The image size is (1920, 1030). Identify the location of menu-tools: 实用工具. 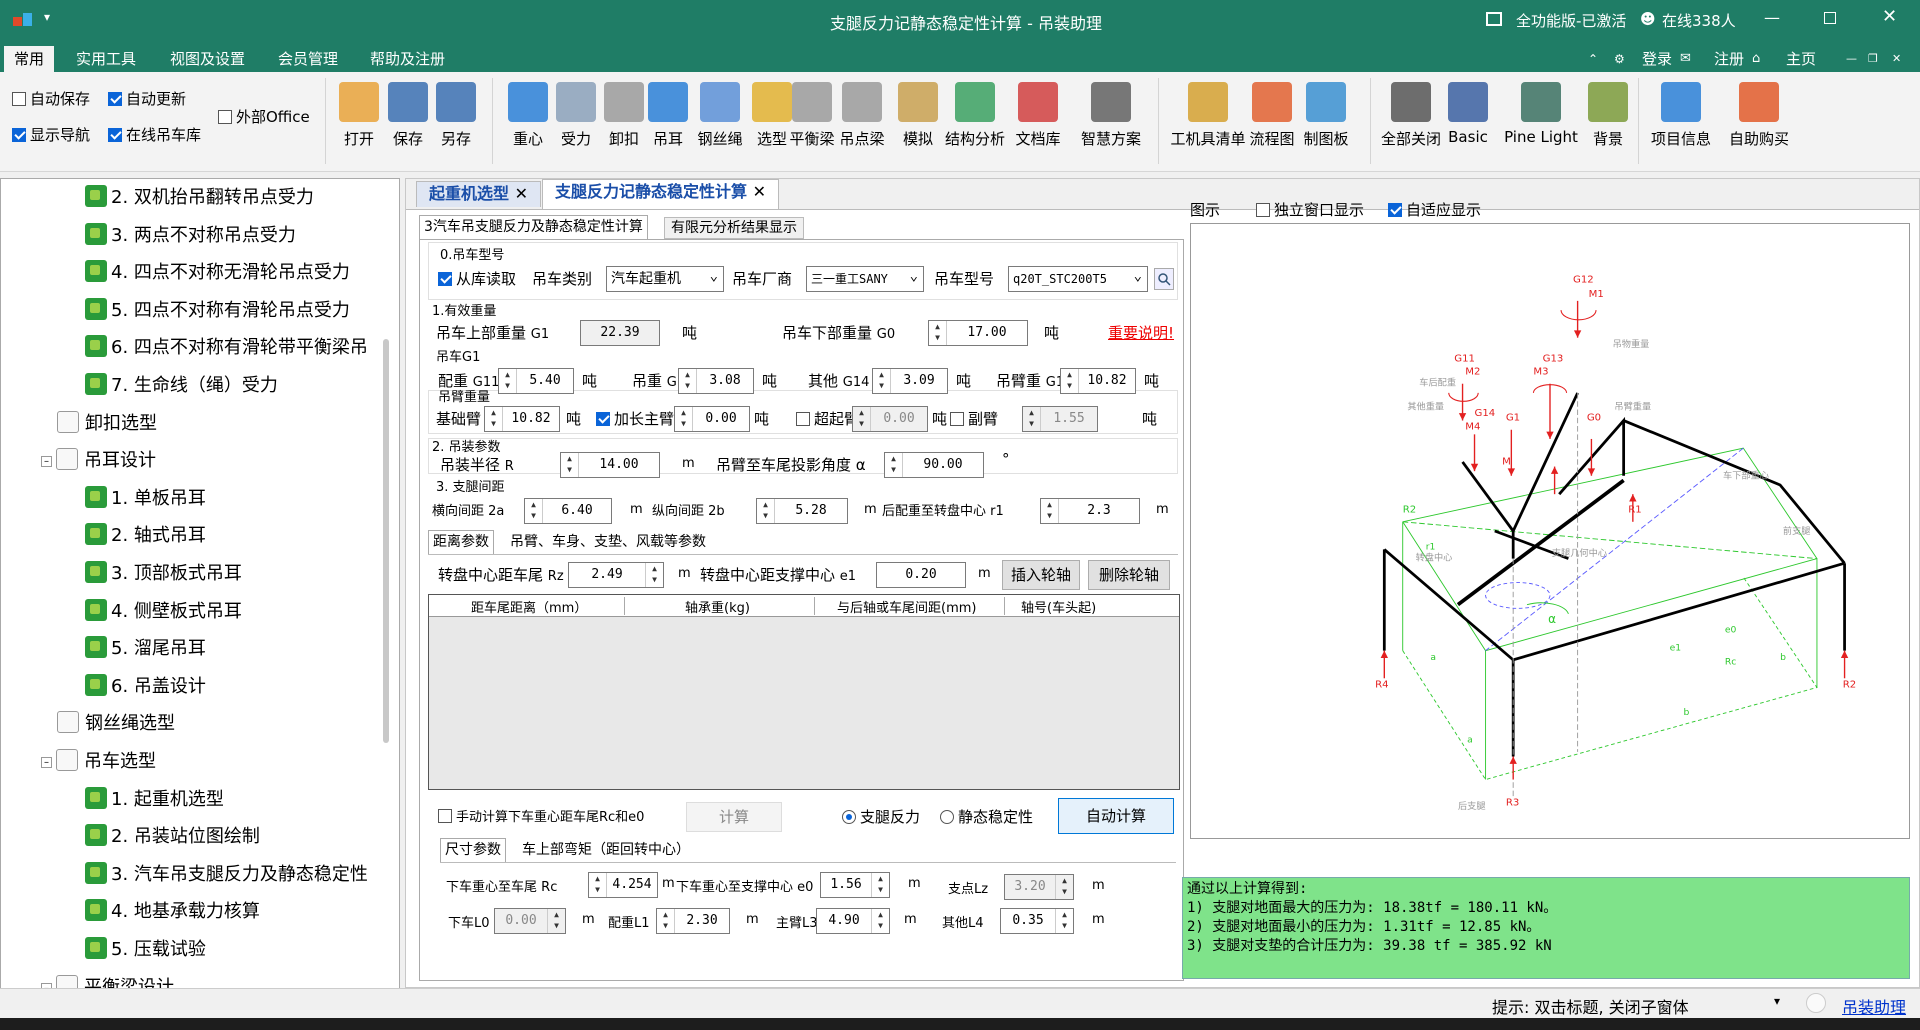
(106, 59).